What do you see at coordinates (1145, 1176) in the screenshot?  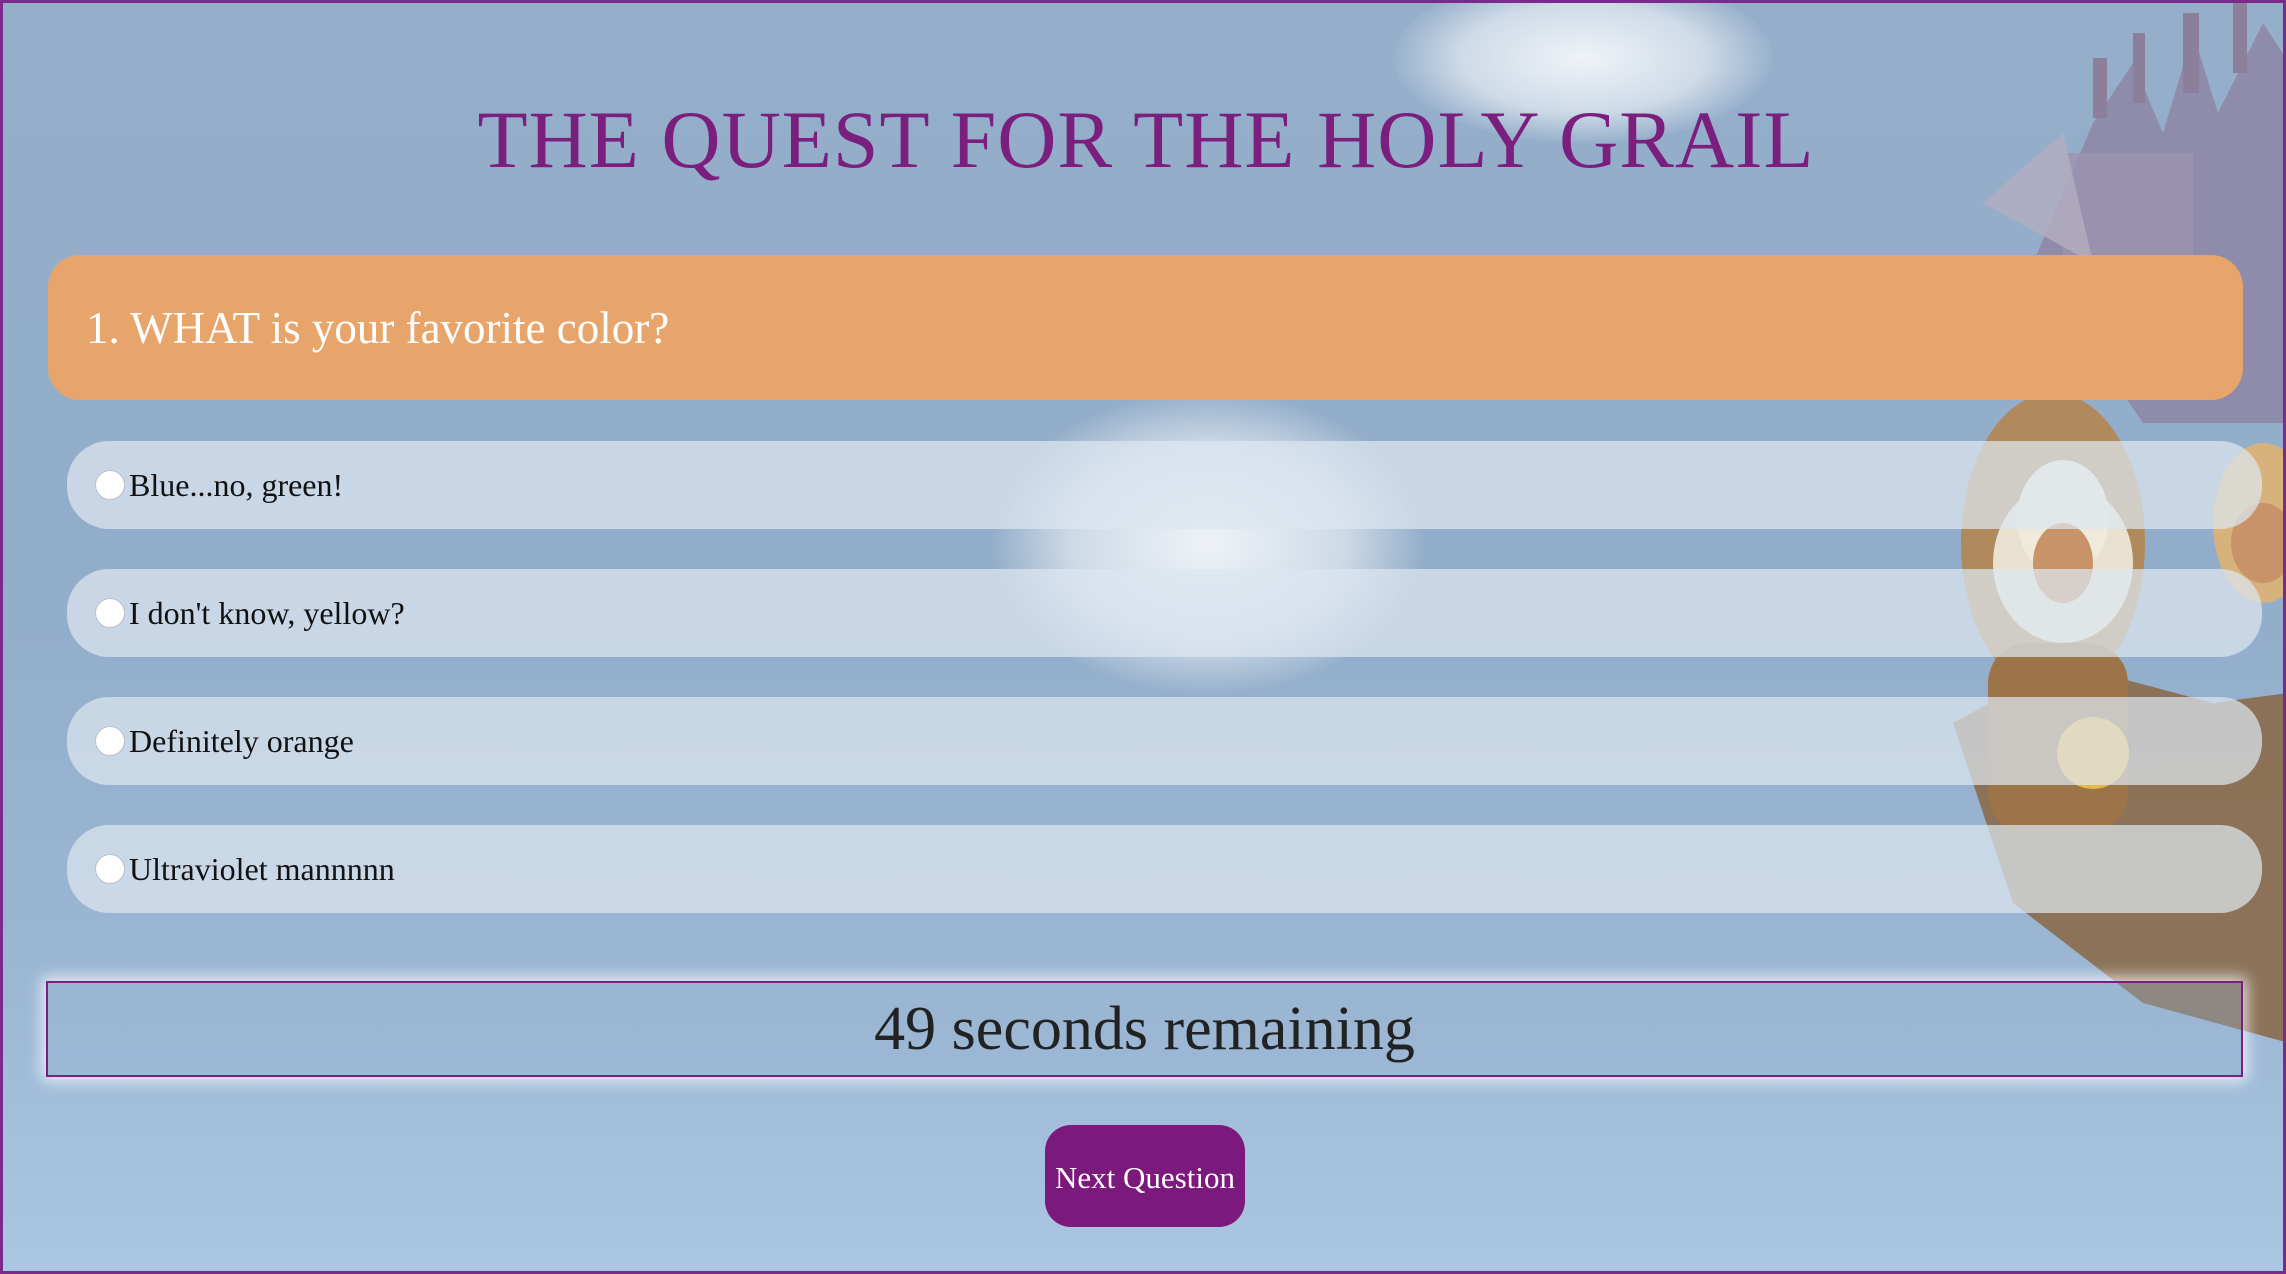 I see `next-question-button: Next Question` at bounding box center [1145, 1176].